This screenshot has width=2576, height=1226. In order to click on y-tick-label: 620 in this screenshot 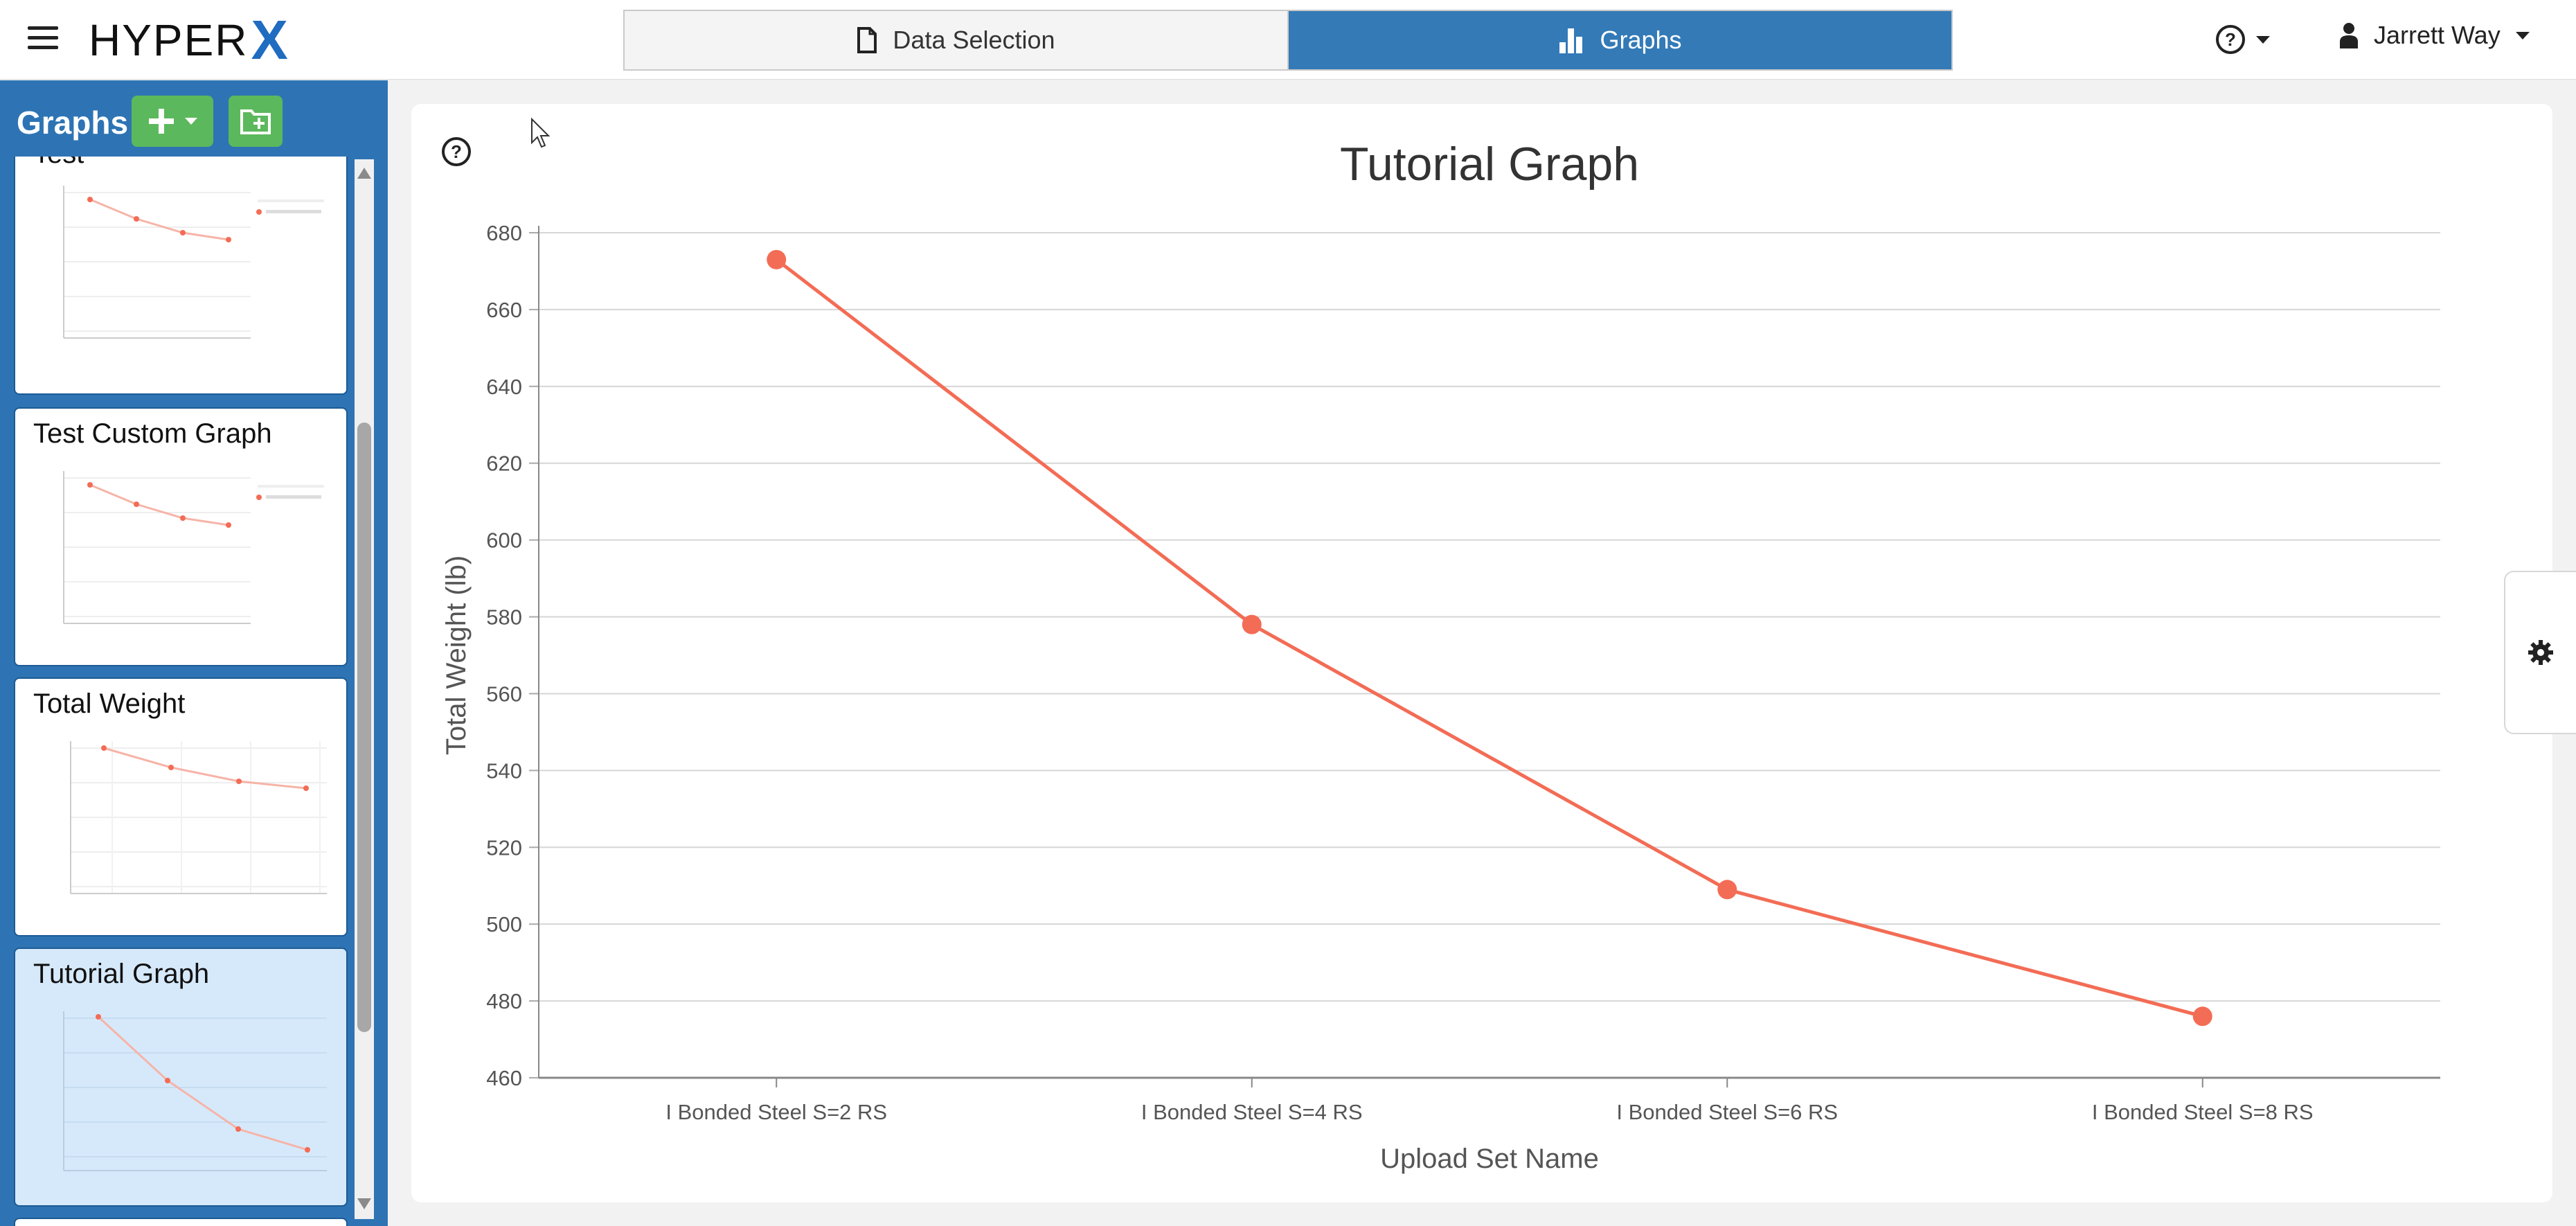, I will do `click(504, 464)`.